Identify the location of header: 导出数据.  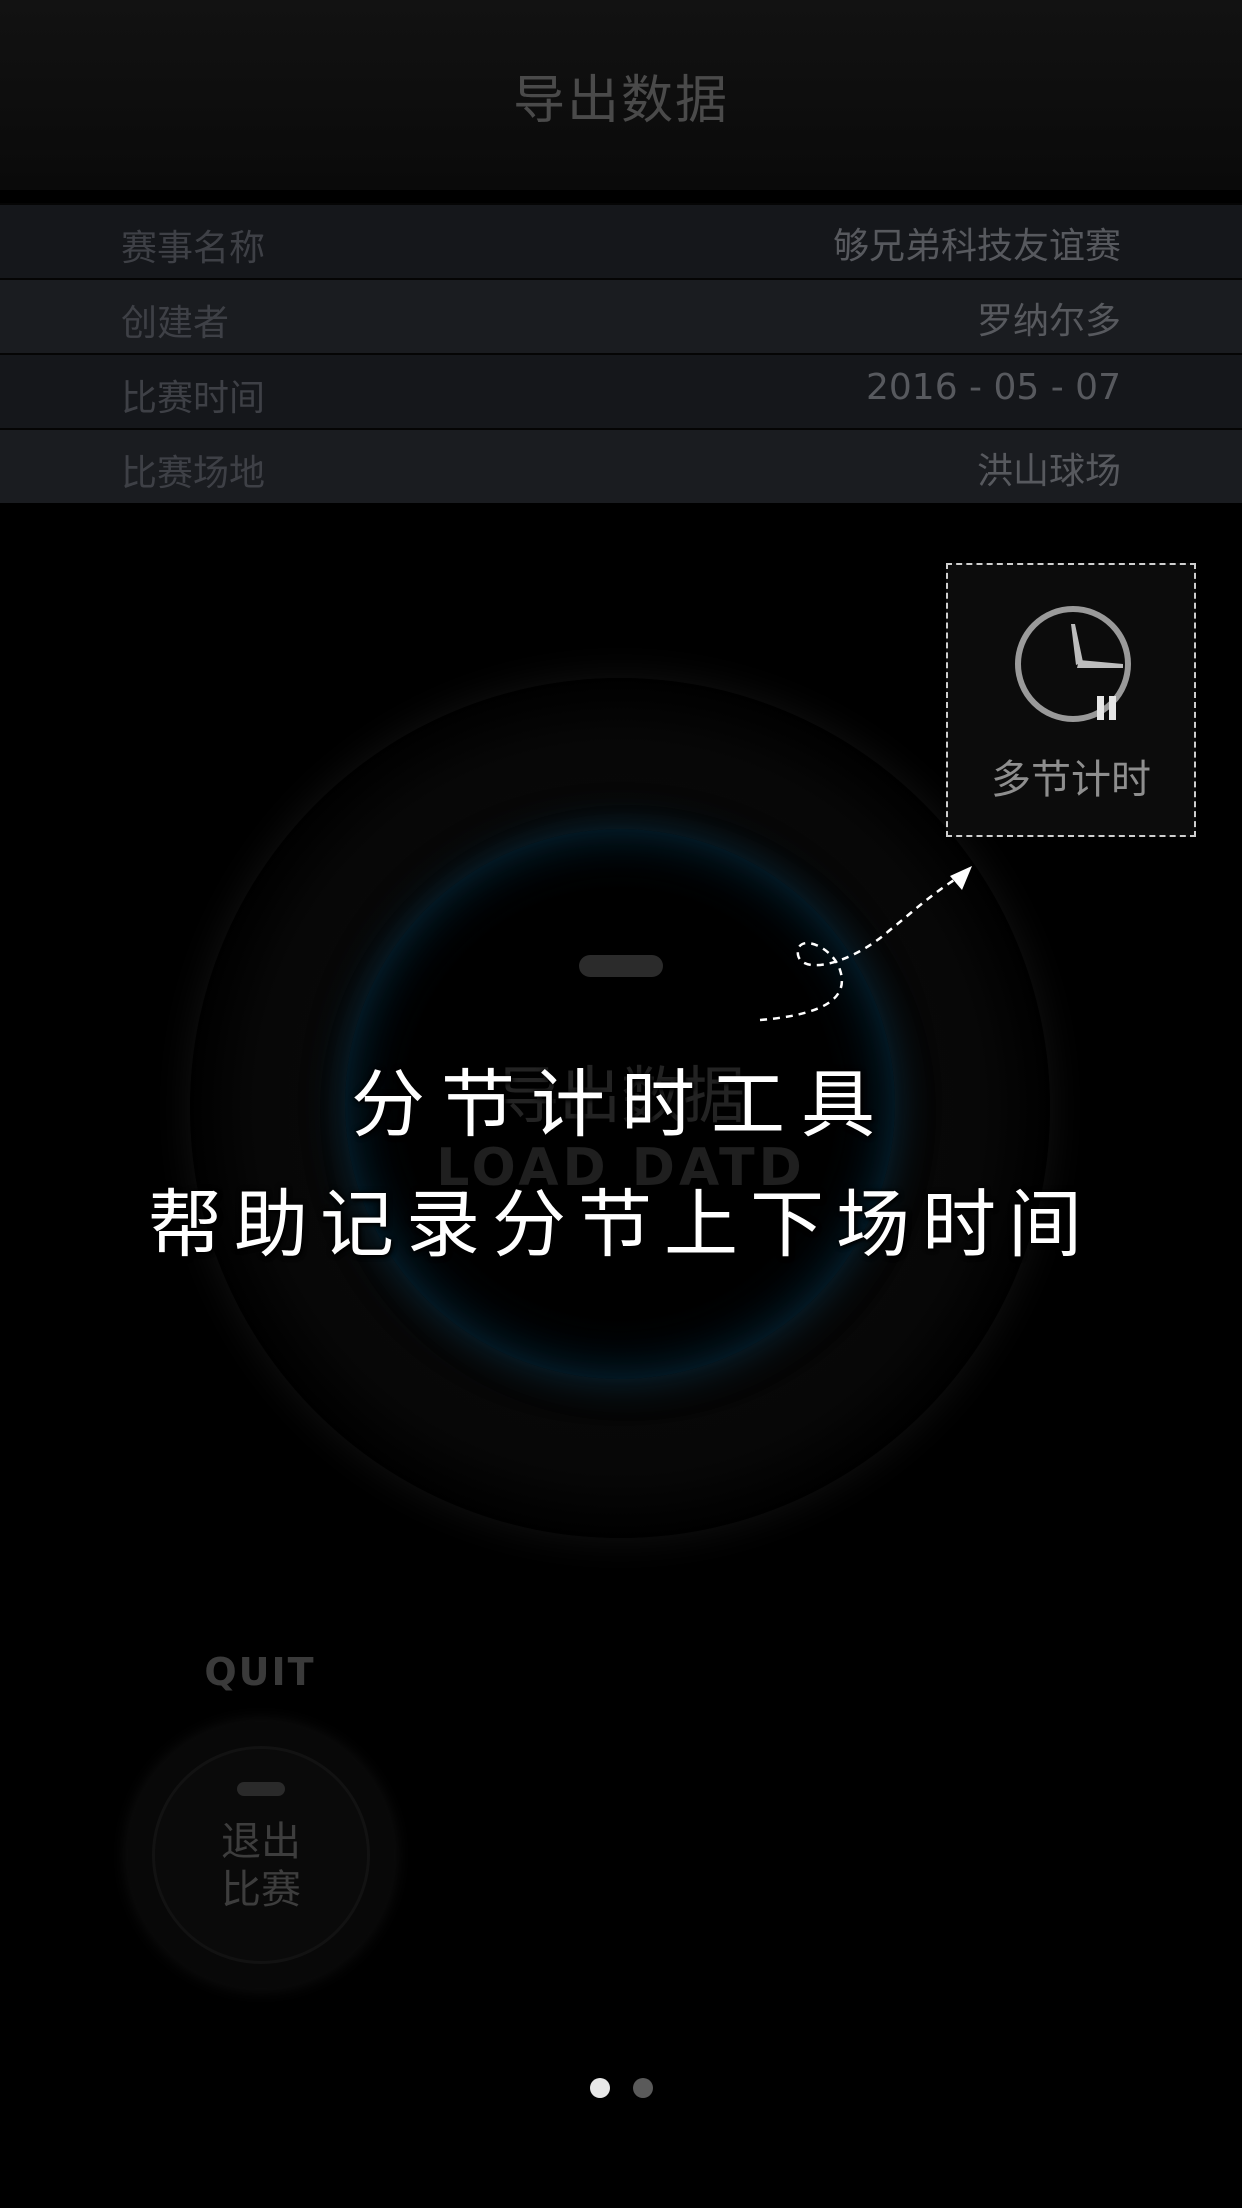
(621, 95).